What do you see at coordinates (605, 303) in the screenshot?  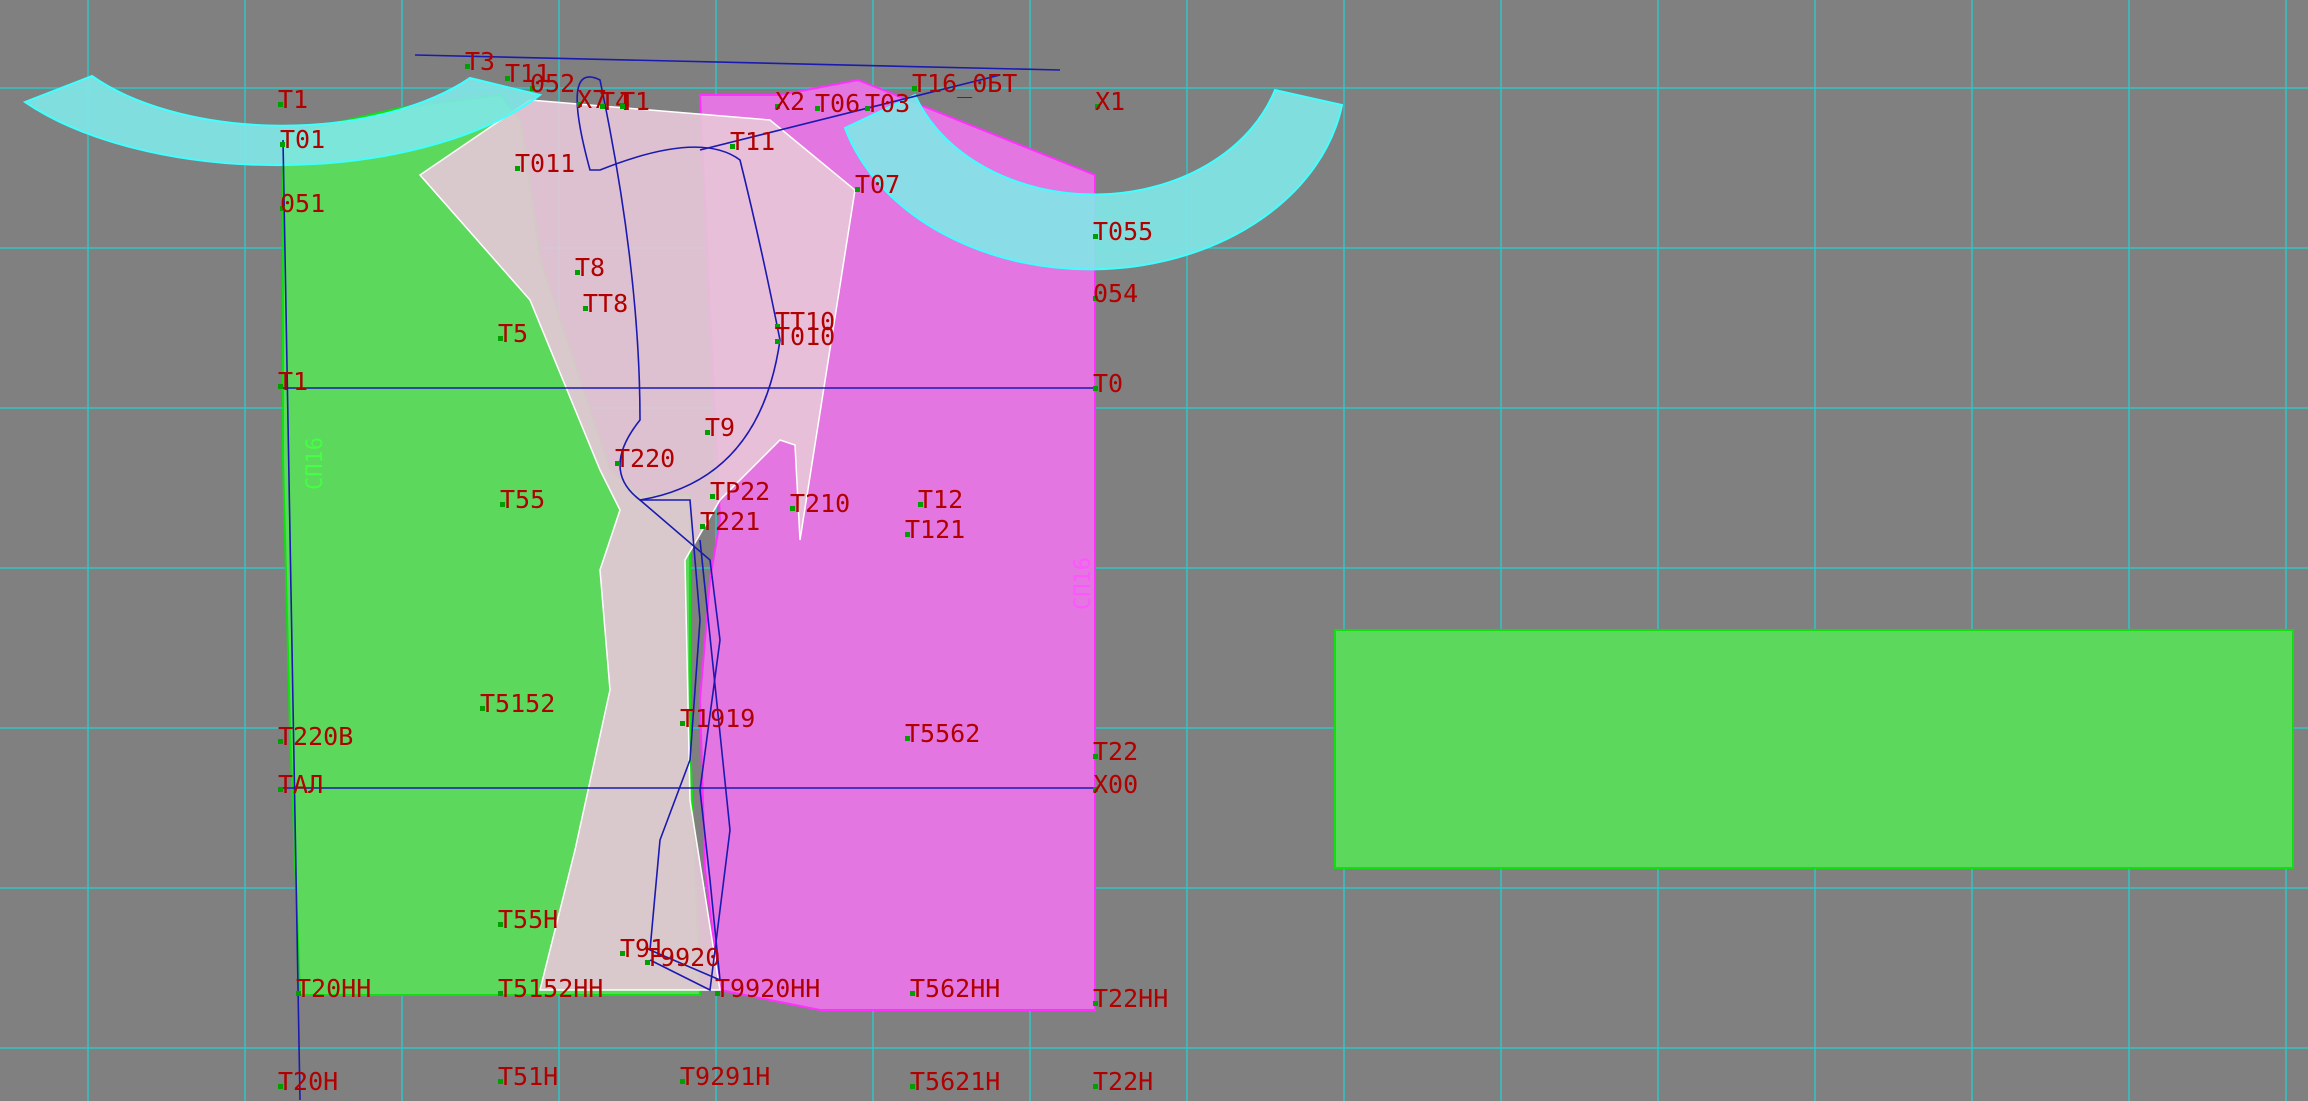 I see `point-label: ТТ8` at bounding box center [605, 303].